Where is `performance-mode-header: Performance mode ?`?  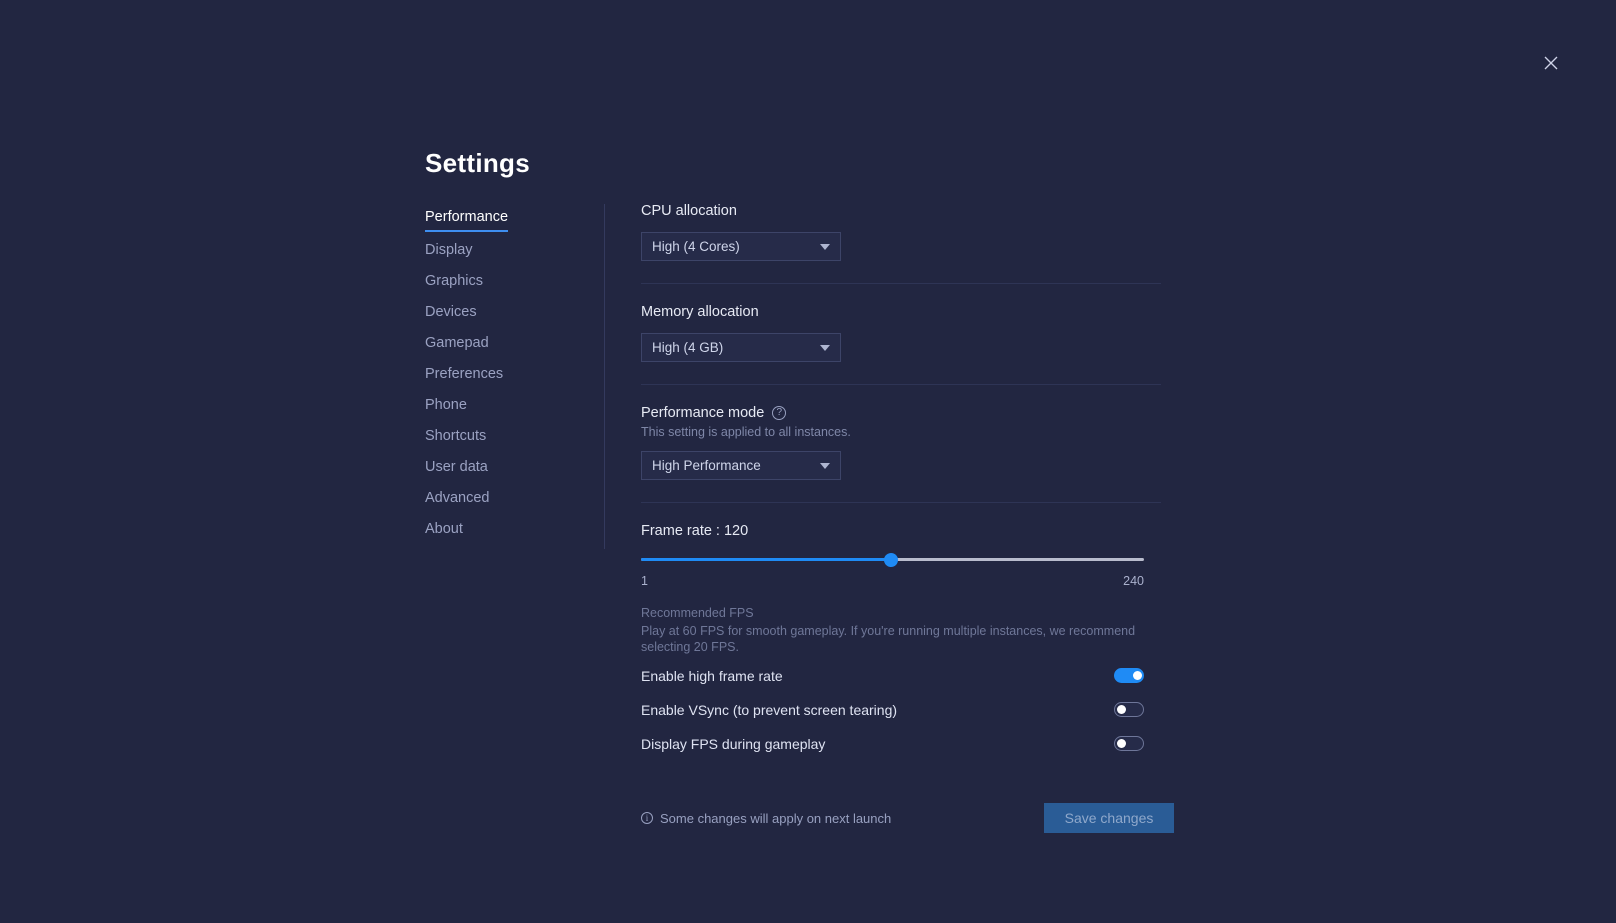 performance-mode-header: Performance mode ? is located at coordinates (901, 413).